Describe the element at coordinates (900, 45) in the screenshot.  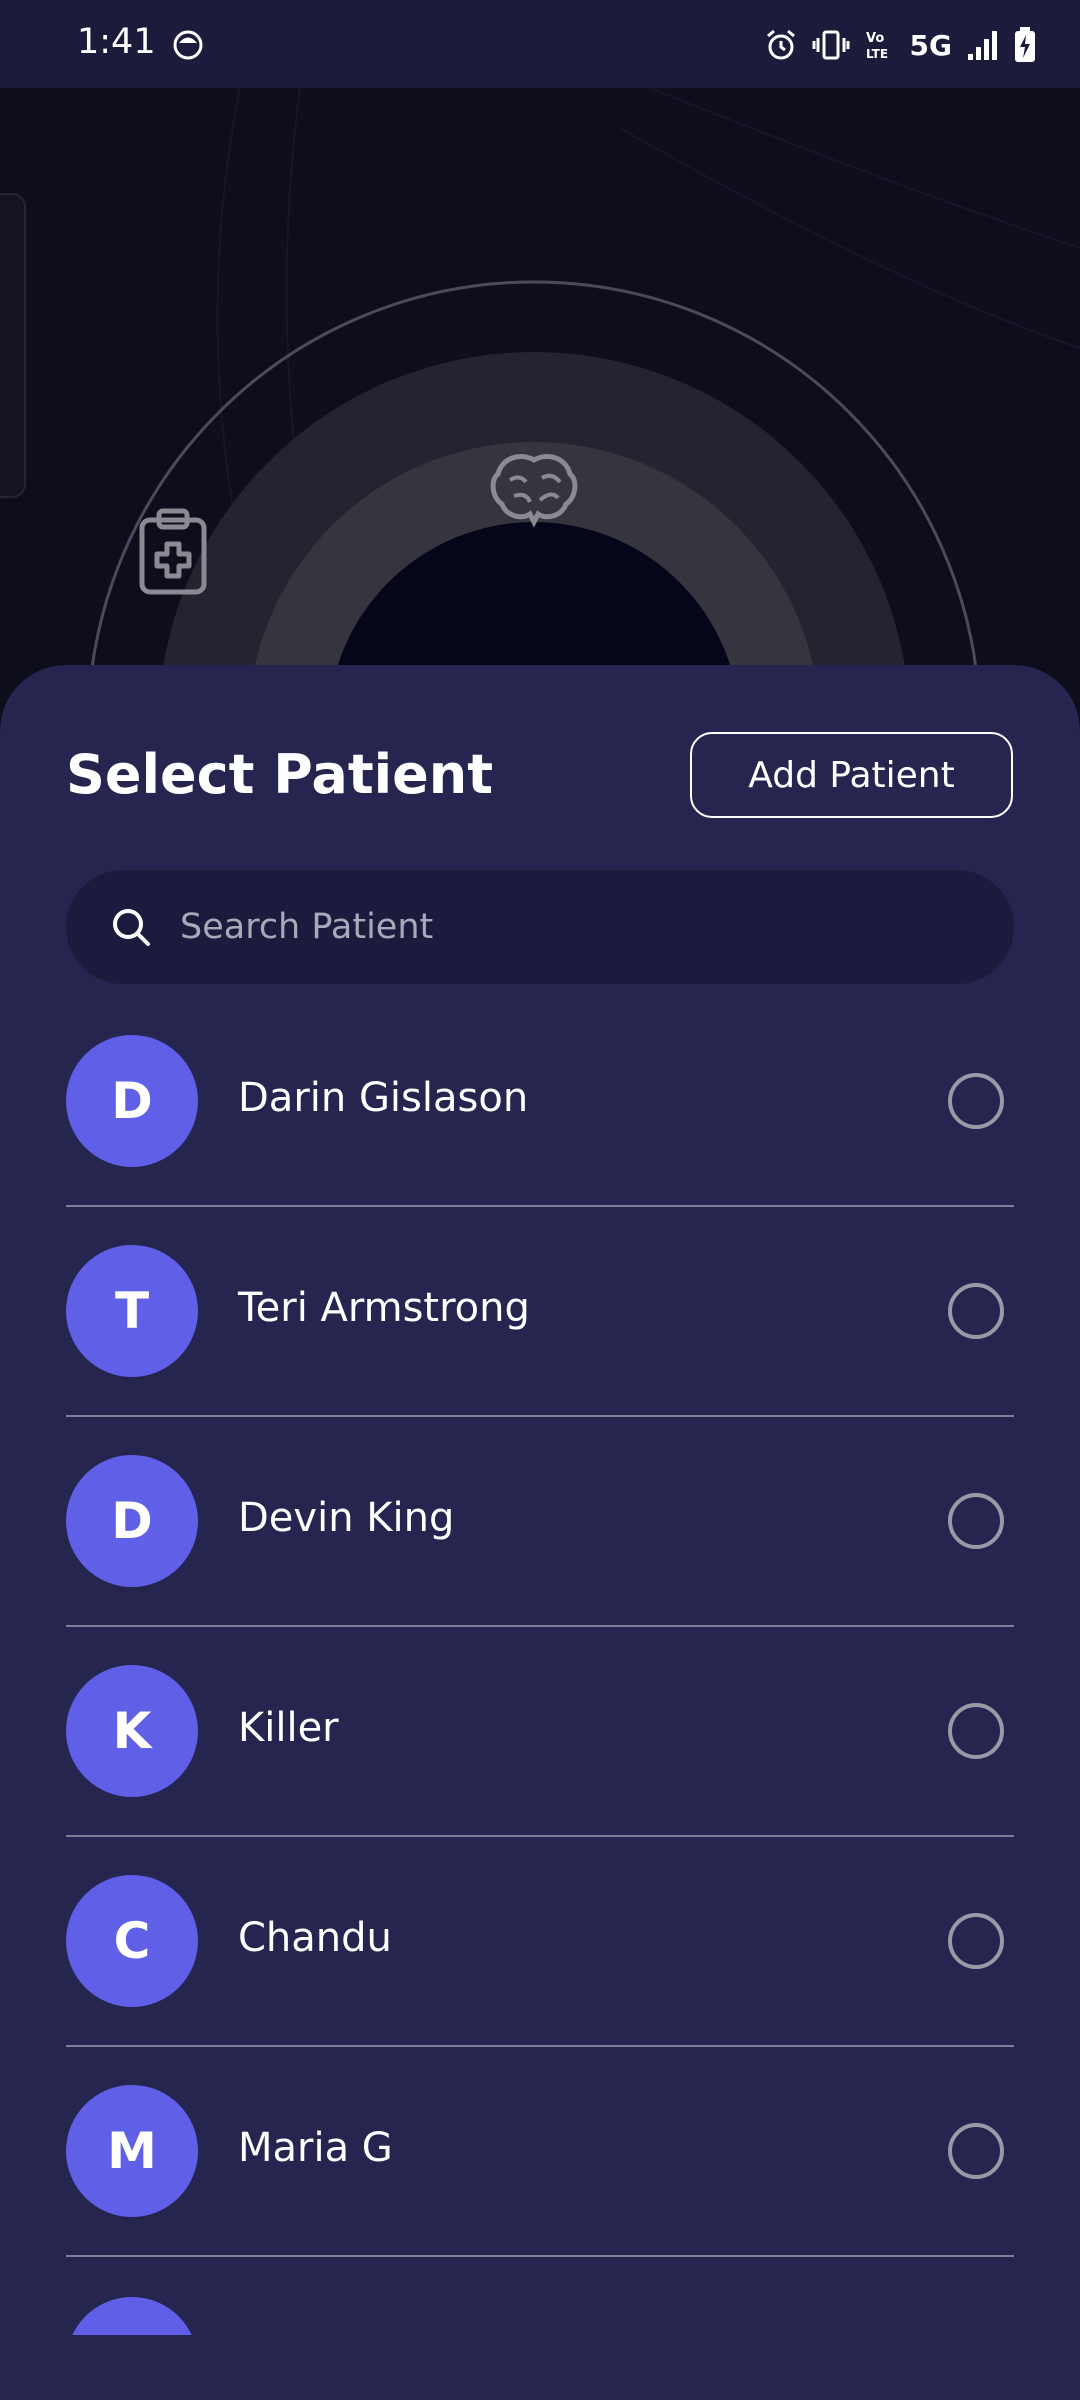
I see `status-icons: Vo LTE 5G` at that location.